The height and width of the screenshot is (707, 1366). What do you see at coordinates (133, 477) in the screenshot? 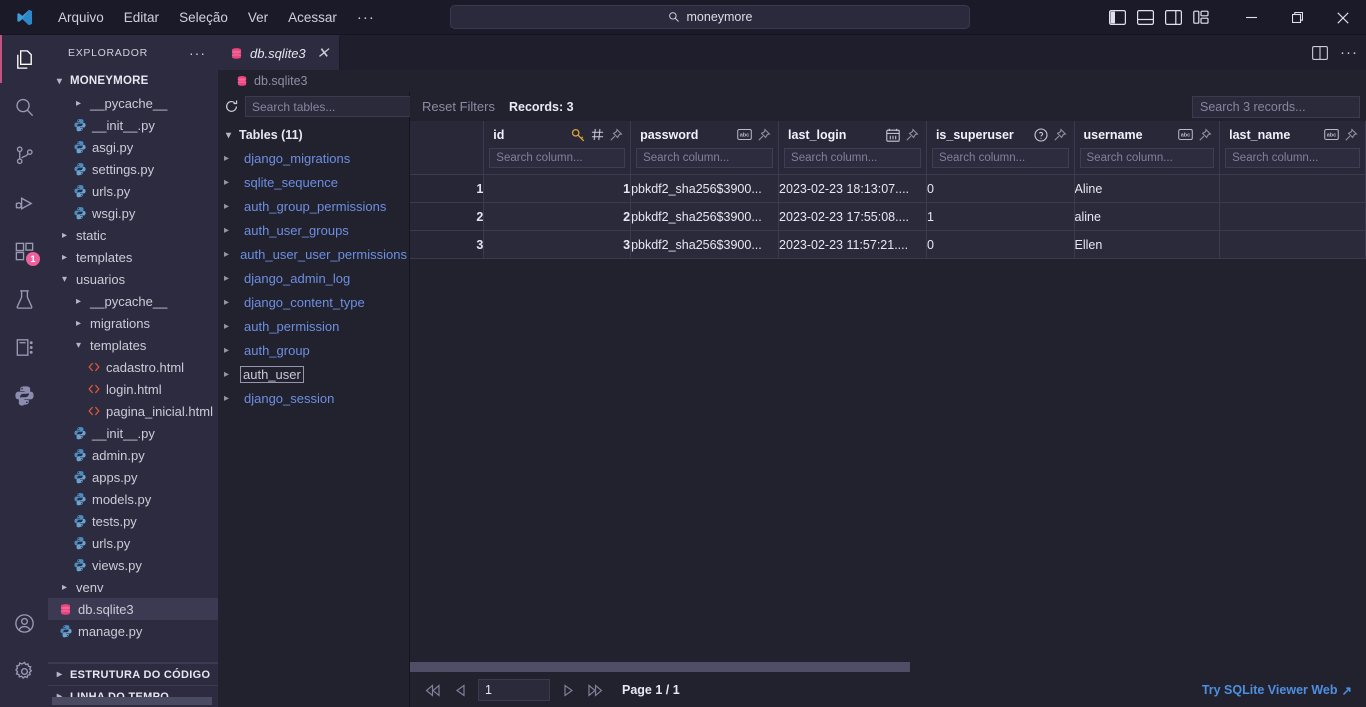
I see `explorer-item-apps-py: apps.py` at bounding box center [133, 477].